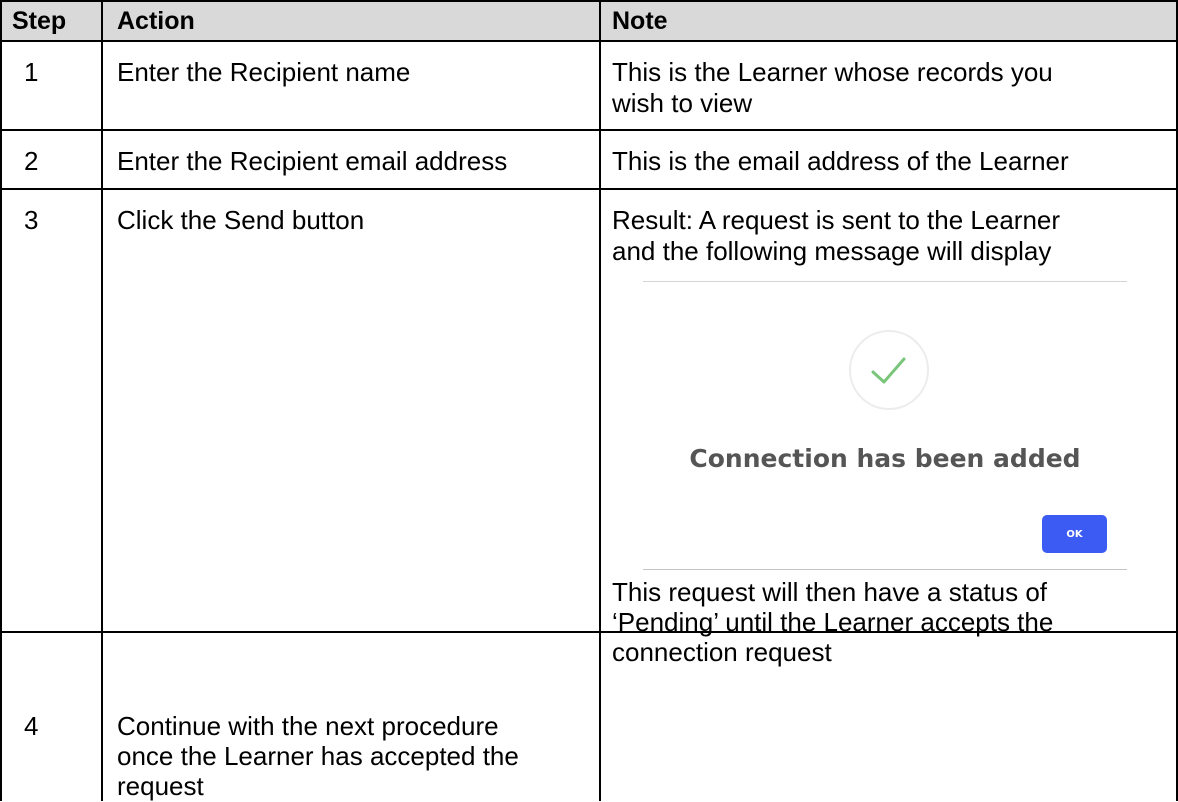  What do you see at coordinates (308, 726) in the screenshot?
I see `row-action-line: Continue with the next procedure` at bounding box center [308, 726].